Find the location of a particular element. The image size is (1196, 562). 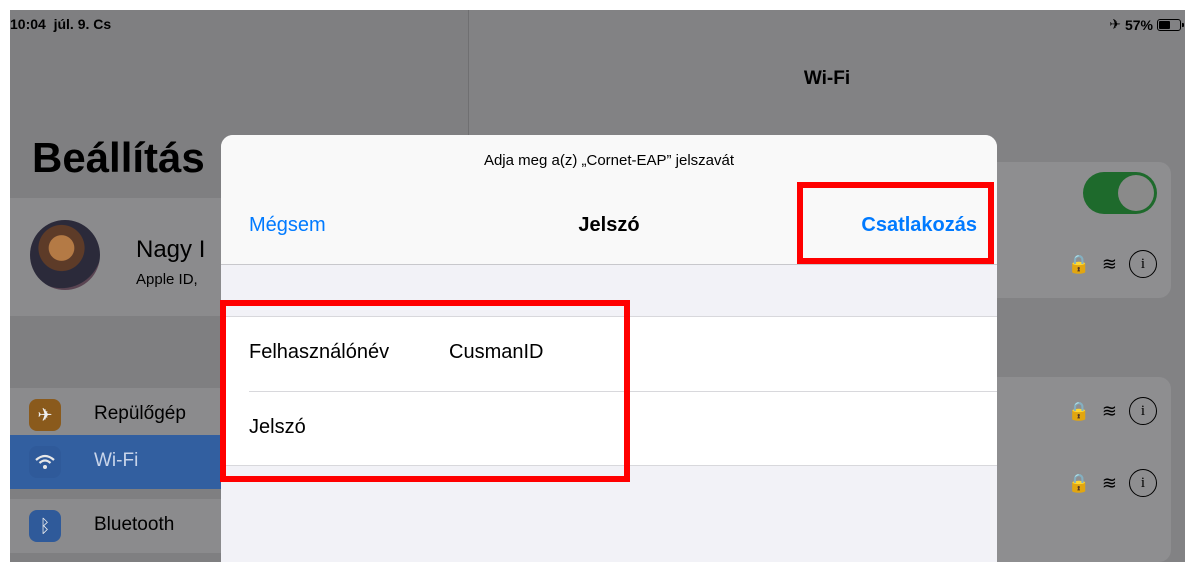

sidebar-title: Beállítás is located at coordinates (118, 157).